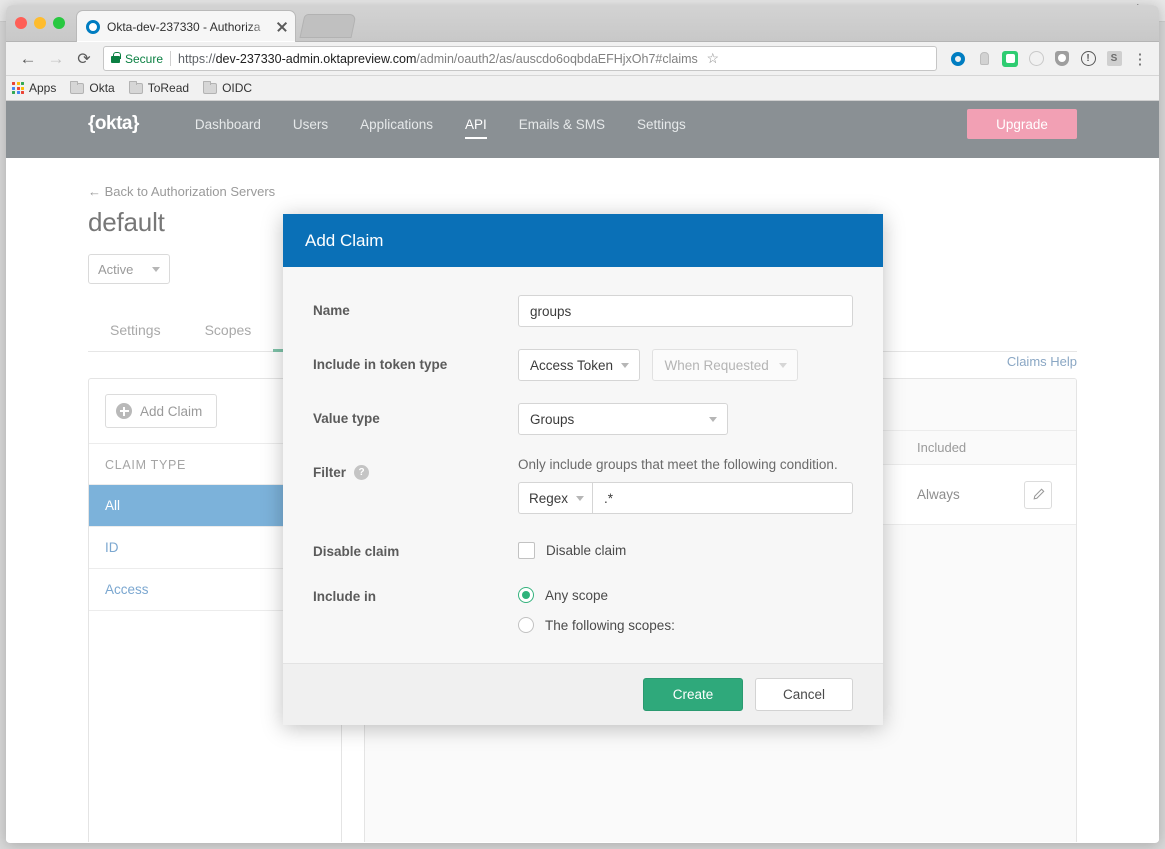 This screenshot has height=849, width=1165. Describe the element at coordinates (938, 494) in the screenshot. I see `cell-included: Always` at that location.